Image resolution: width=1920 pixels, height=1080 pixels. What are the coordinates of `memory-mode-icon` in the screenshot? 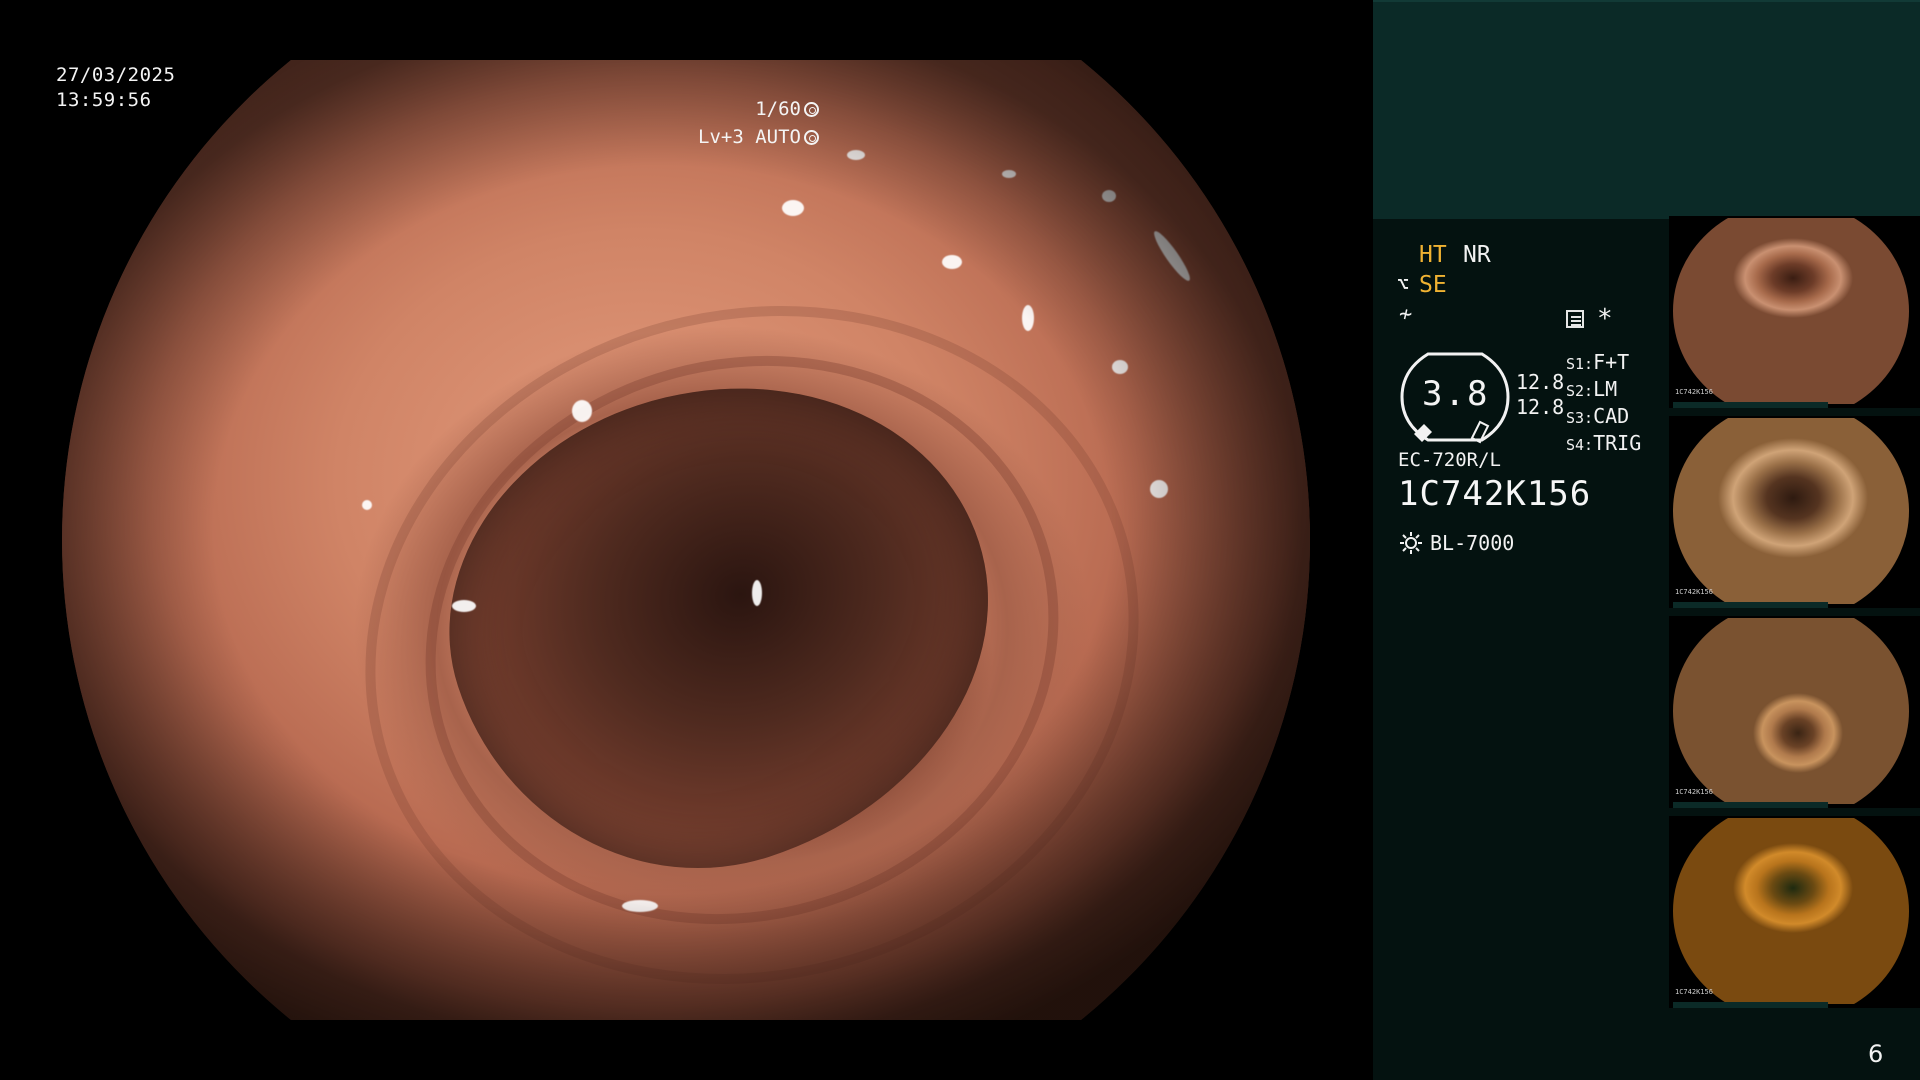 It's located at (1575, 319).